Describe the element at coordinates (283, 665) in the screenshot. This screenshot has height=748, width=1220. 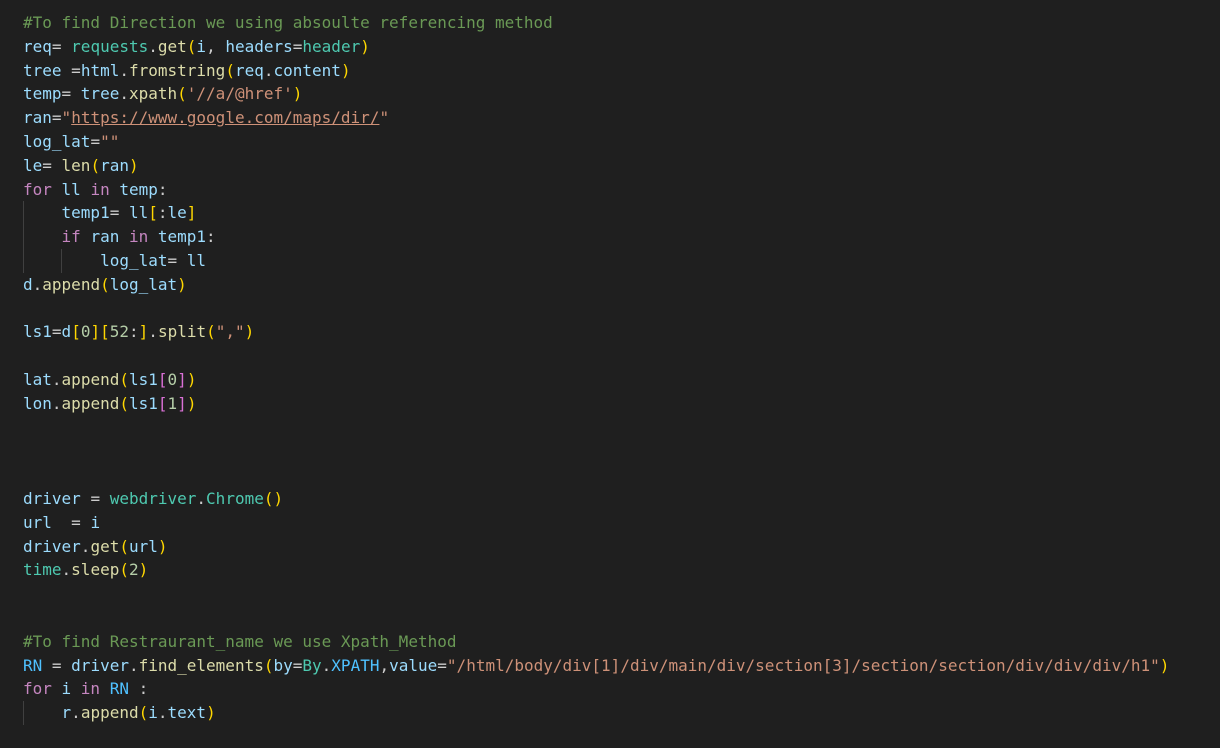
I see `code-token: by` at that location.